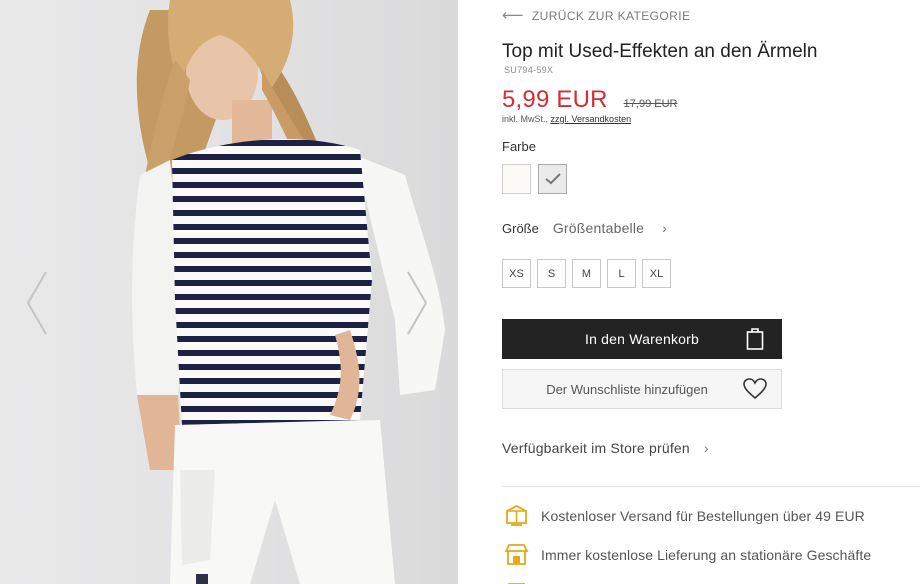 This screenshot has width=920, height=584. What do you see at coordinates (520, 228) in the screenshot?
I see `size-label: Größe` at bounding box center [520, 228].